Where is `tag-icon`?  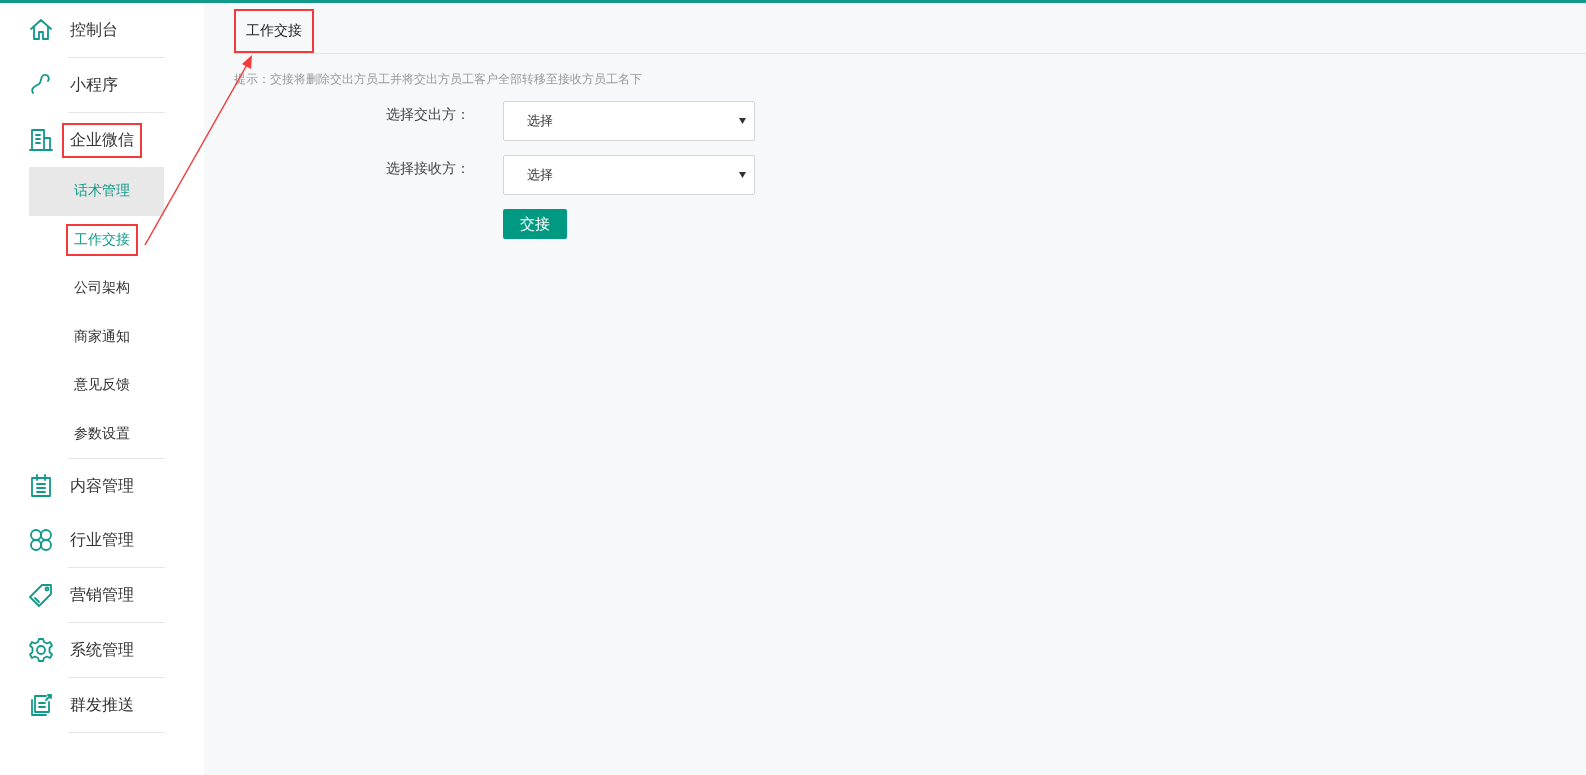 tag-icon is located at coordinates (41, 595).